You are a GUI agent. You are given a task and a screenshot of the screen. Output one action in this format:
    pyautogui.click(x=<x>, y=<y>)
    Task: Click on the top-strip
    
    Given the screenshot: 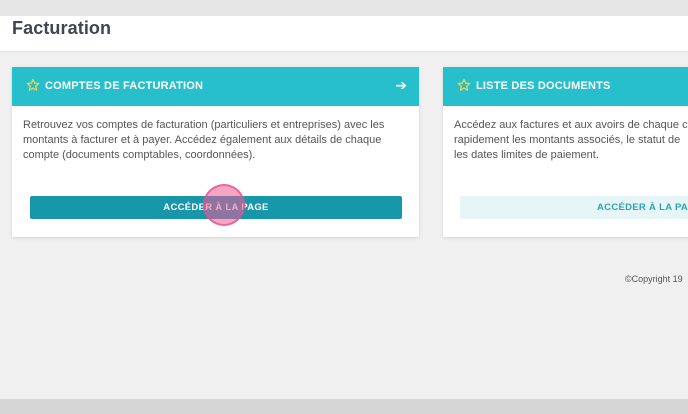 What is the action you would take?
    pyautogui.click(x=344, y=8)
    